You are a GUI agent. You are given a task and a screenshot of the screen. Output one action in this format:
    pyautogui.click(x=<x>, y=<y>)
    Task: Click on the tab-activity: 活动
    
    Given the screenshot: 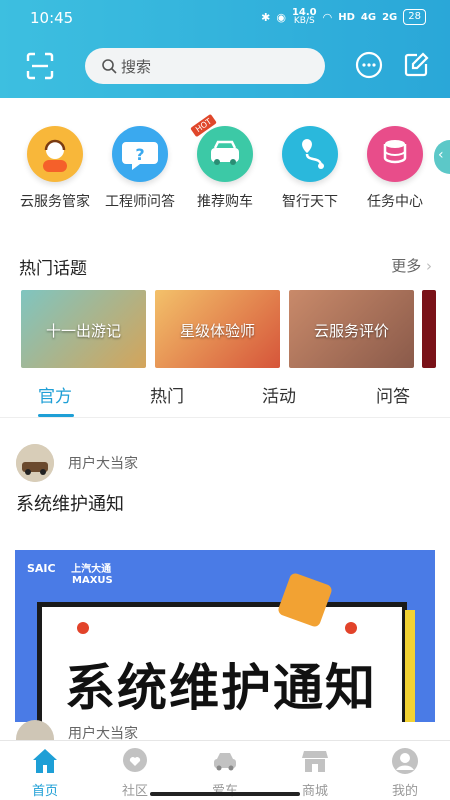 What is the action you would take?
    pyautogui.click(x=279, y=394)
    